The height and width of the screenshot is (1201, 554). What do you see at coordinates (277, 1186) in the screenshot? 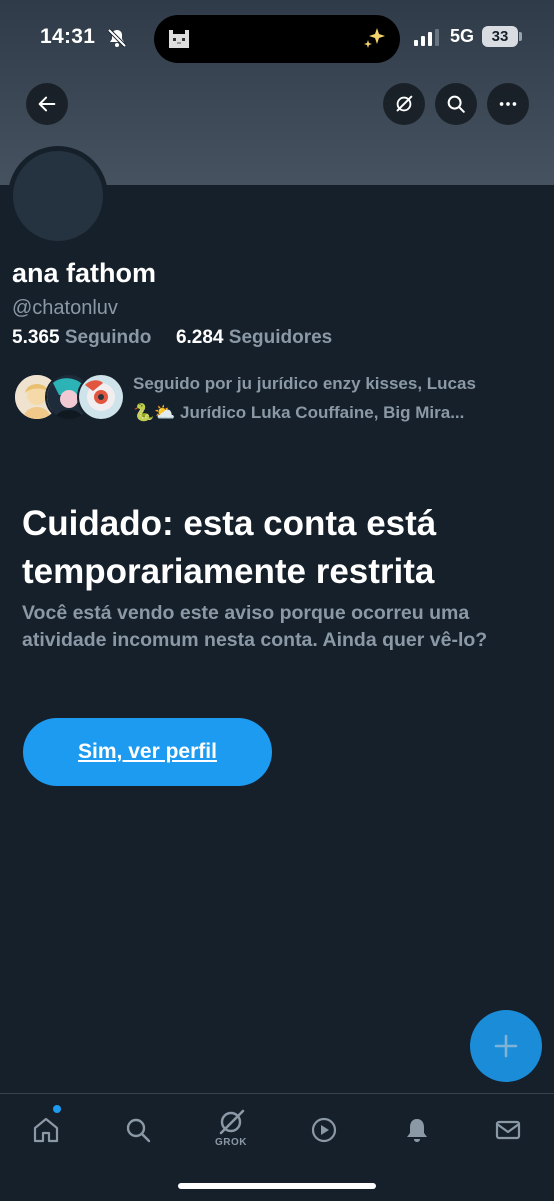
I see `home-indicator` at bounding box center [277, 1186].